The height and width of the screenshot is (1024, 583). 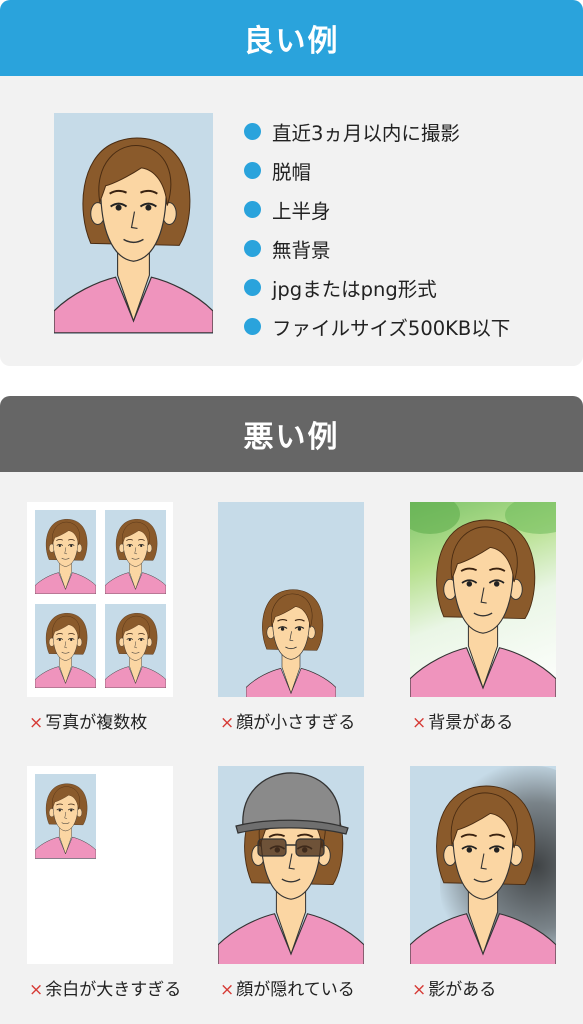 What do you see at coordinates (287, 990) in the screenshot?
I see `bad-caption: × 顔が隠れている` at bounding box center [287, 990].